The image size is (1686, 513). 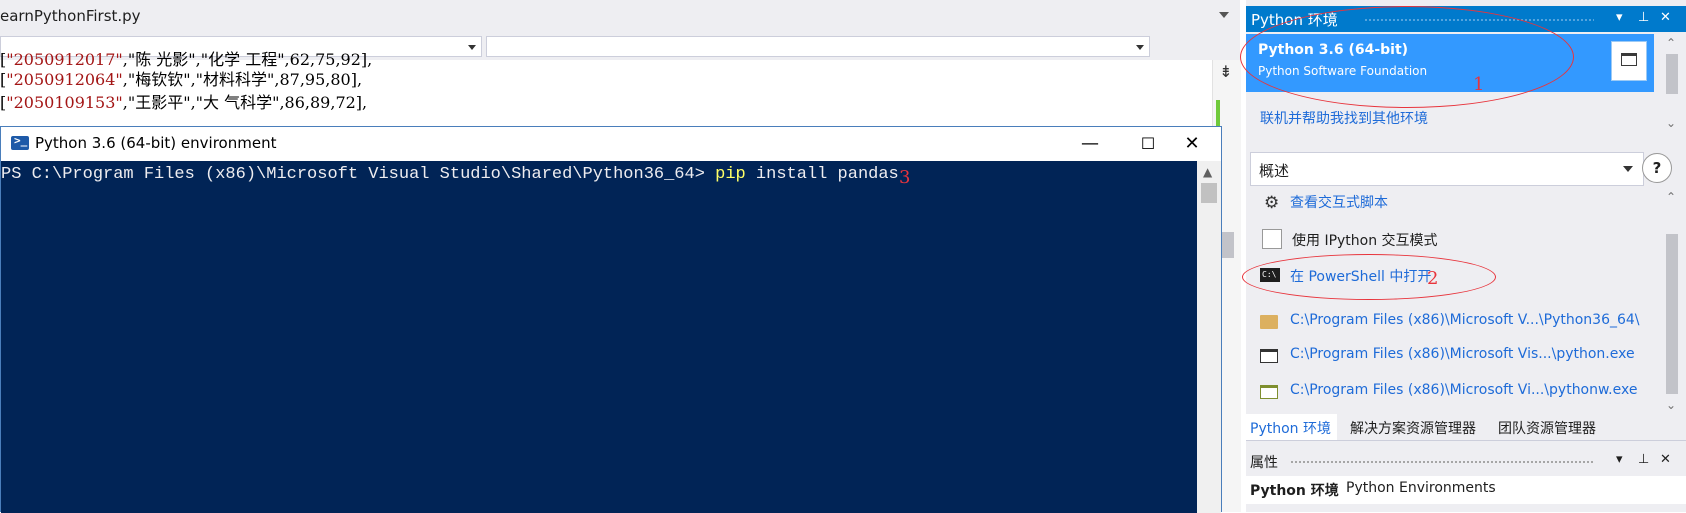 What do you see at coordinates (1294, 491) in the screenshot?
I see `properties-object-name: Python 环境` at bounding box center [1294, 491].